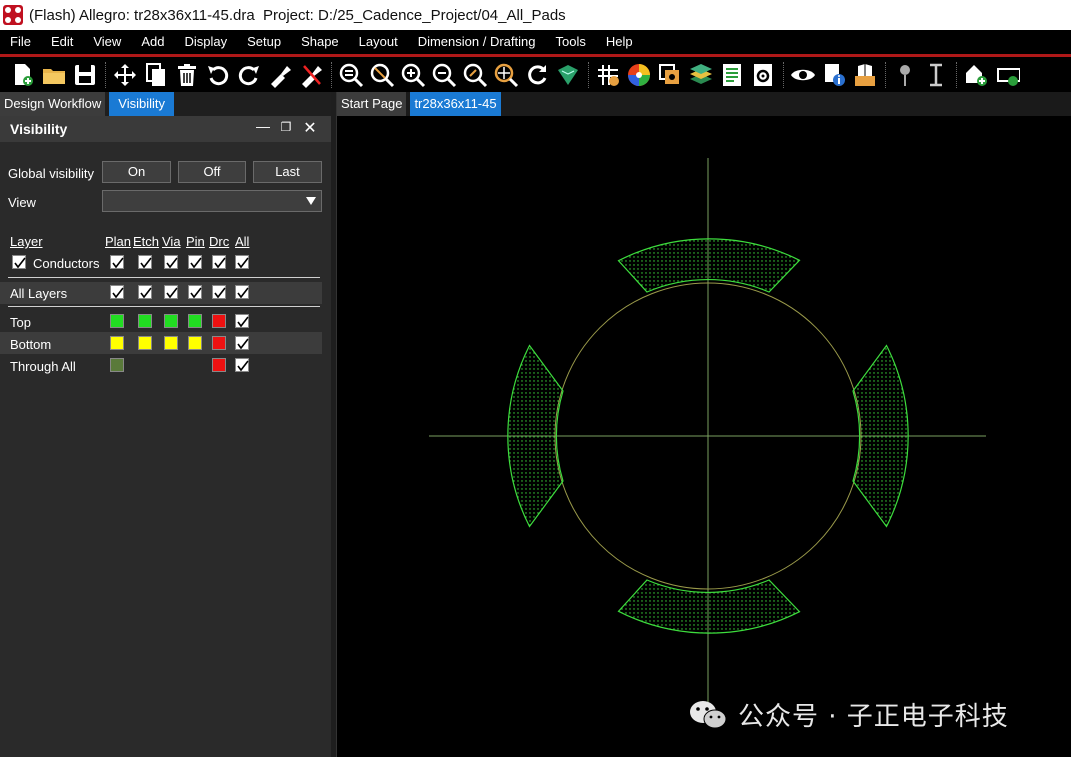 This screenshot has width=1071, height=757. What do you see at coordinates (320, 42) in the screenshot?
I see `menu-shape: Shape` at bounding box center [320, 42].